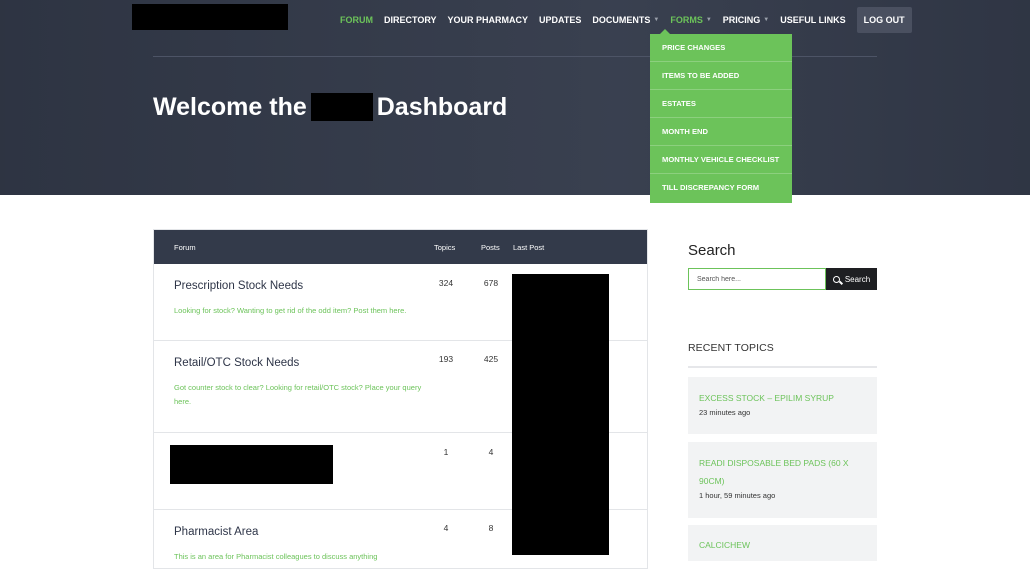  Describe the element at coordinates (251, 464) in the screenshot. I see `redacted-forum-title` at that location.